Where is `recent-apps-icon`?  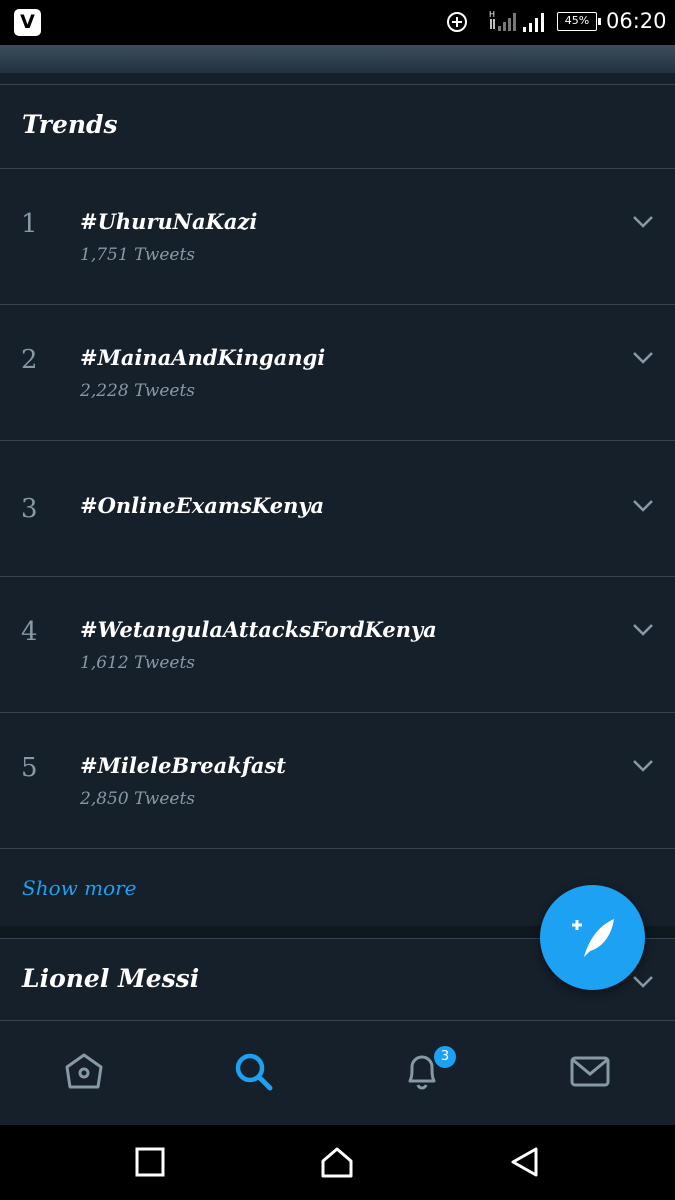 recent-apps-icon is located at coordinates (150, 1162).